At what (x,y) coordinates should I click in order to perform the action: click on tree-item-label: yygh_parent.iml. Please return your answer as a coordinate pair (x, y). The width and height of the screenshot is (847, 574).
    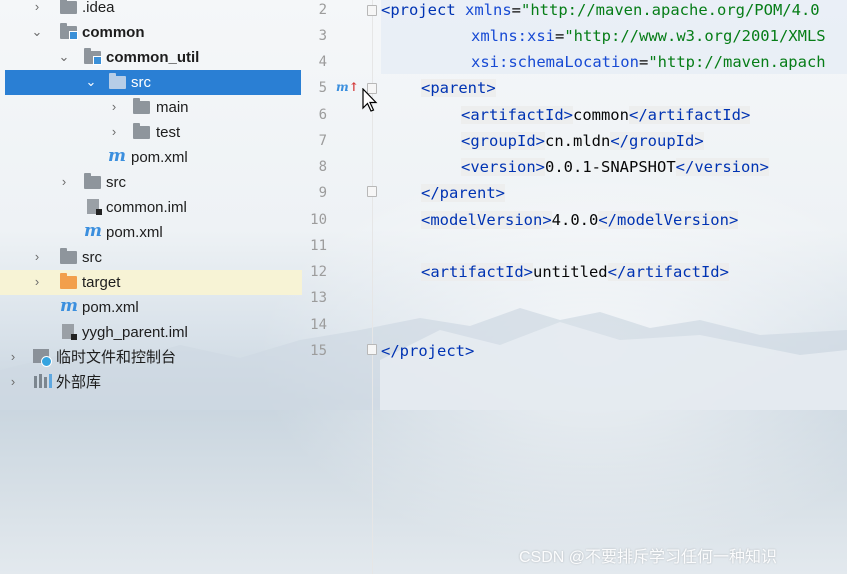
    Looking at the image, I should click on (135, 332).